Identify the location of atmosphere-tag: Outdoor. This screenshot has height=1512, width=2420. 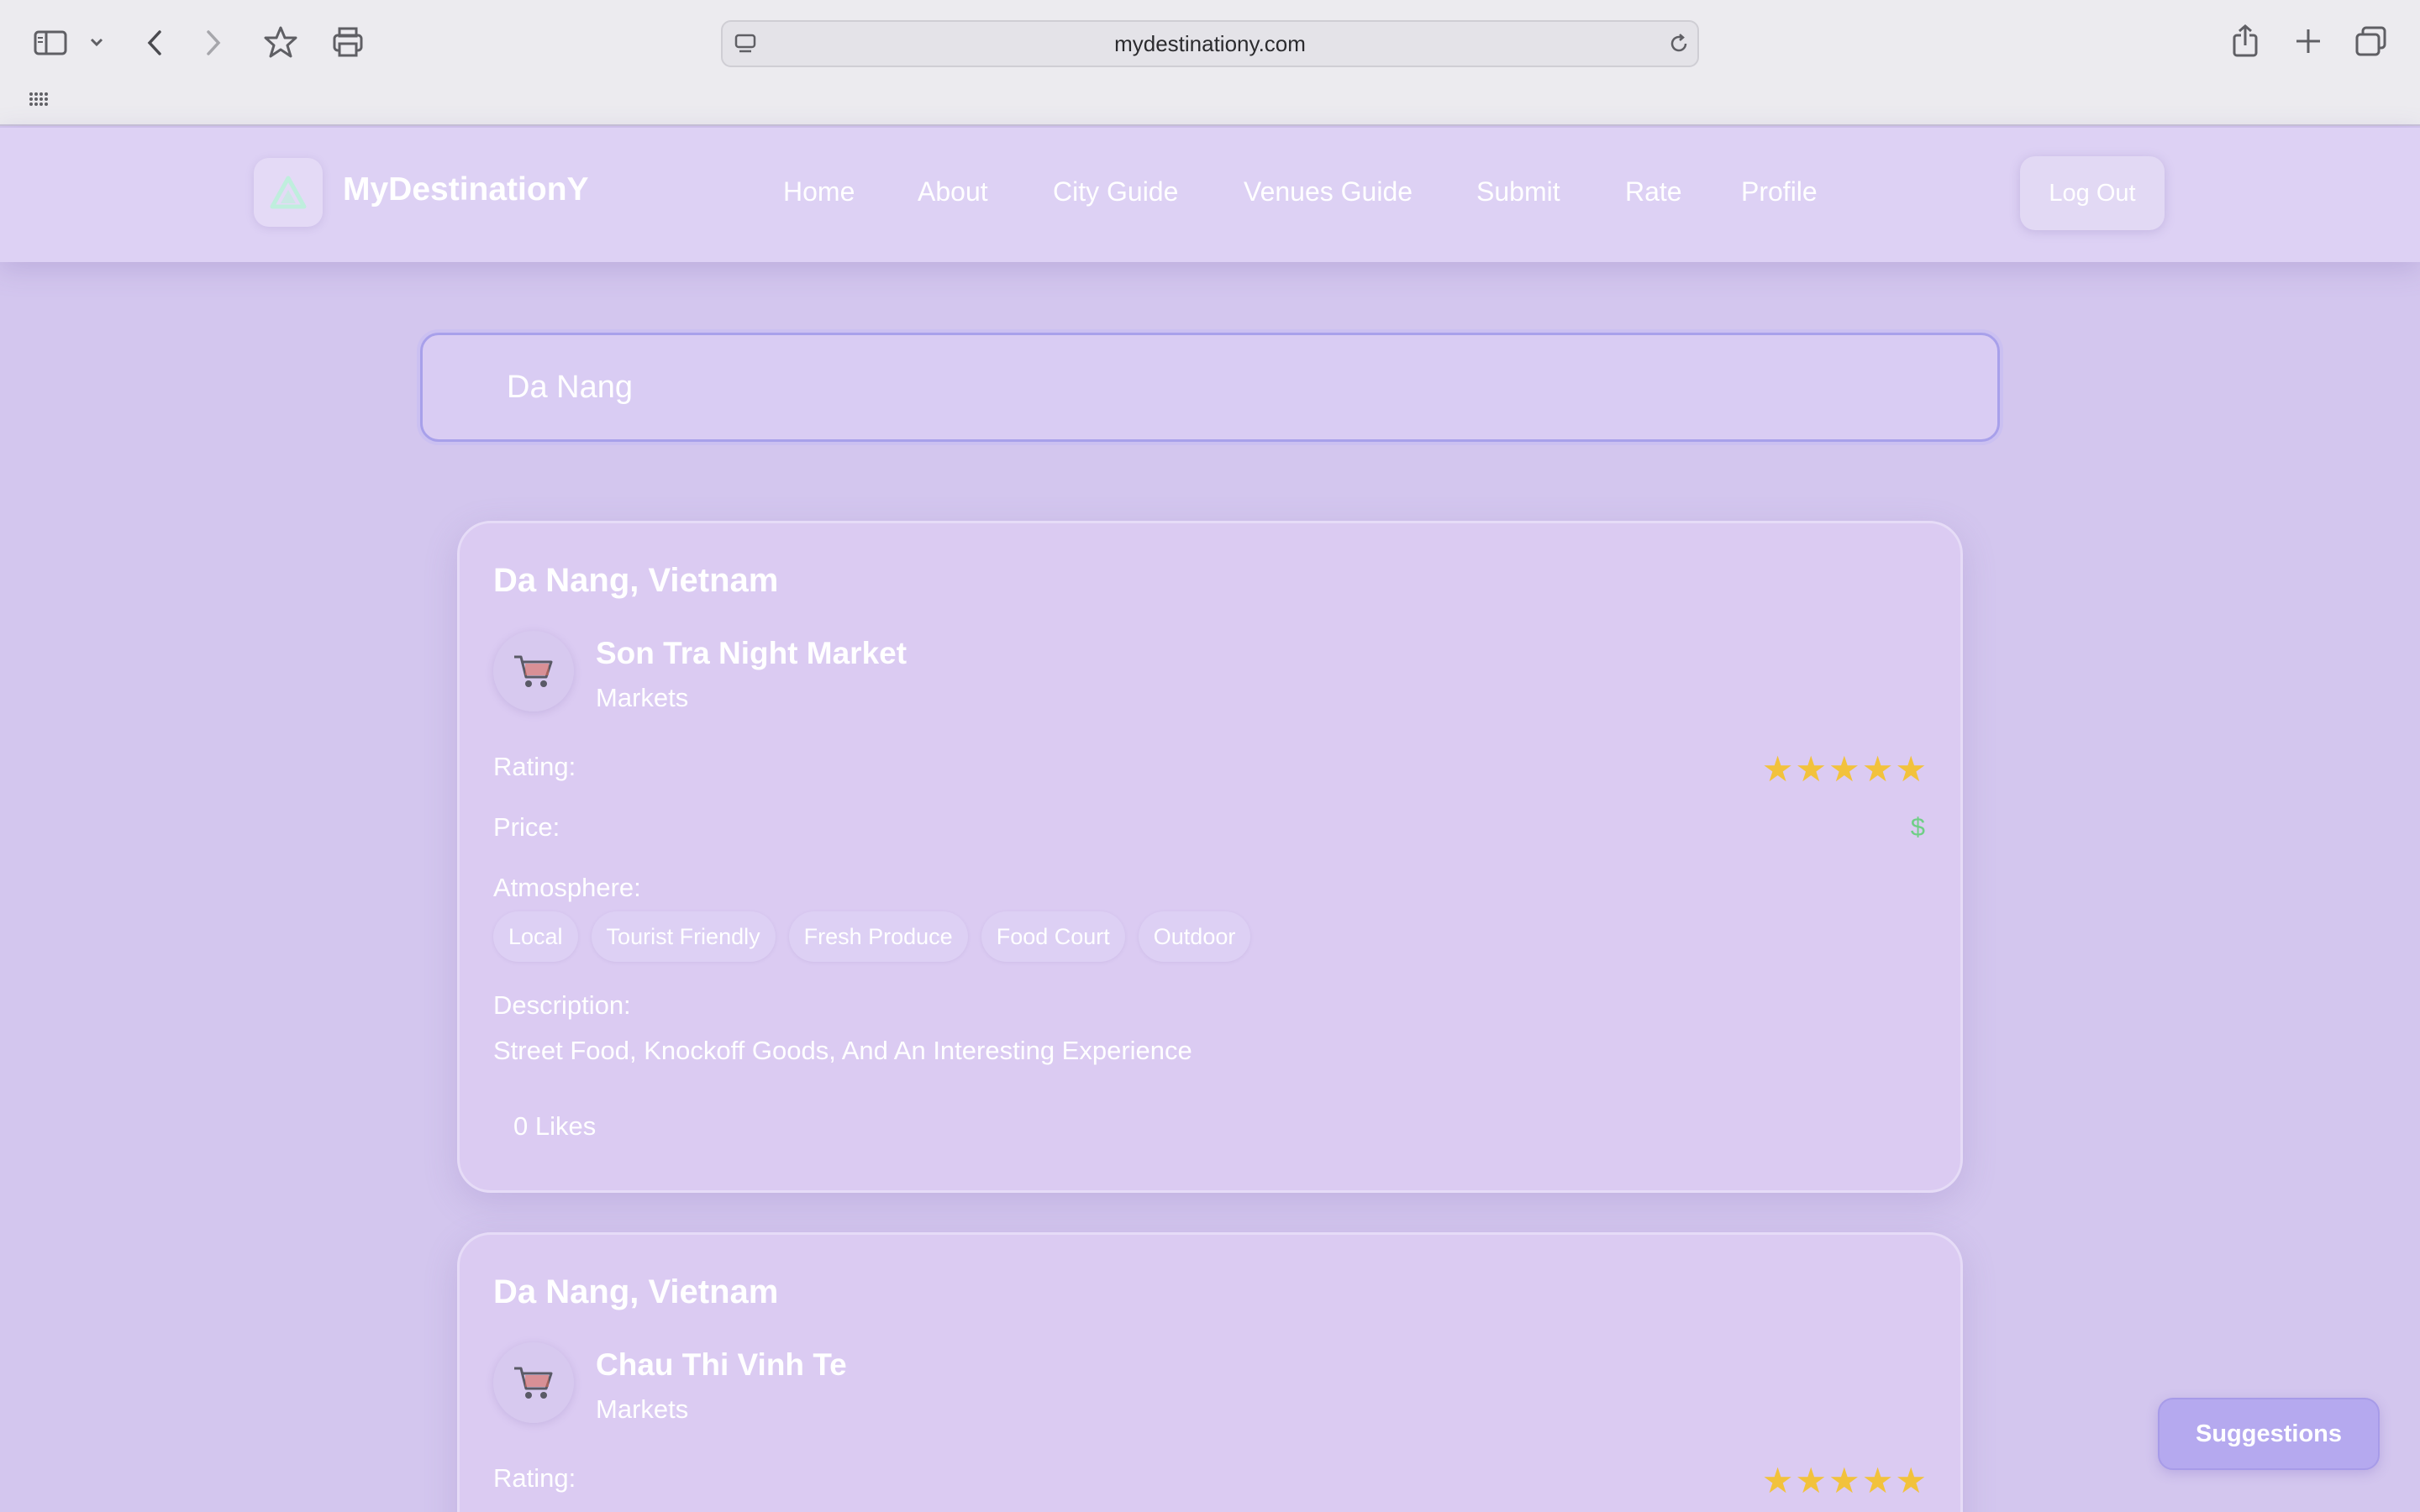
(1195, 936).